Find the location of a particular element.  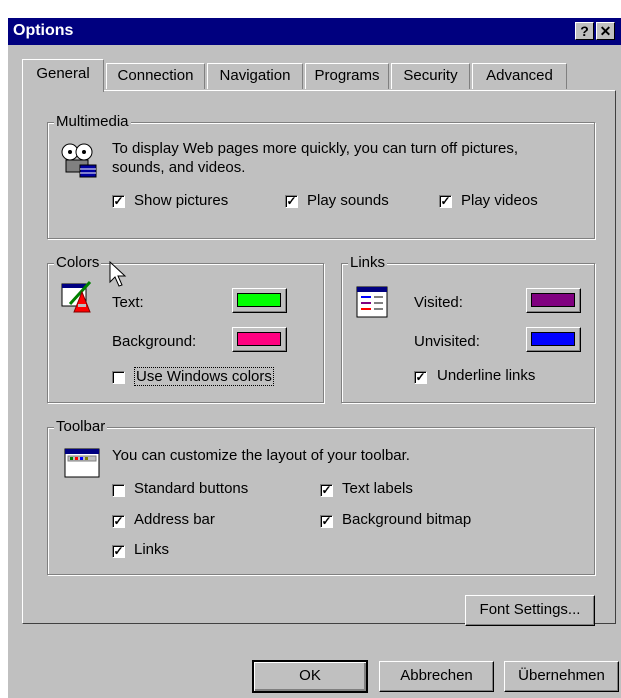

use-windows-colors-label: Use Windows colors is located at coordinates (204, 376).